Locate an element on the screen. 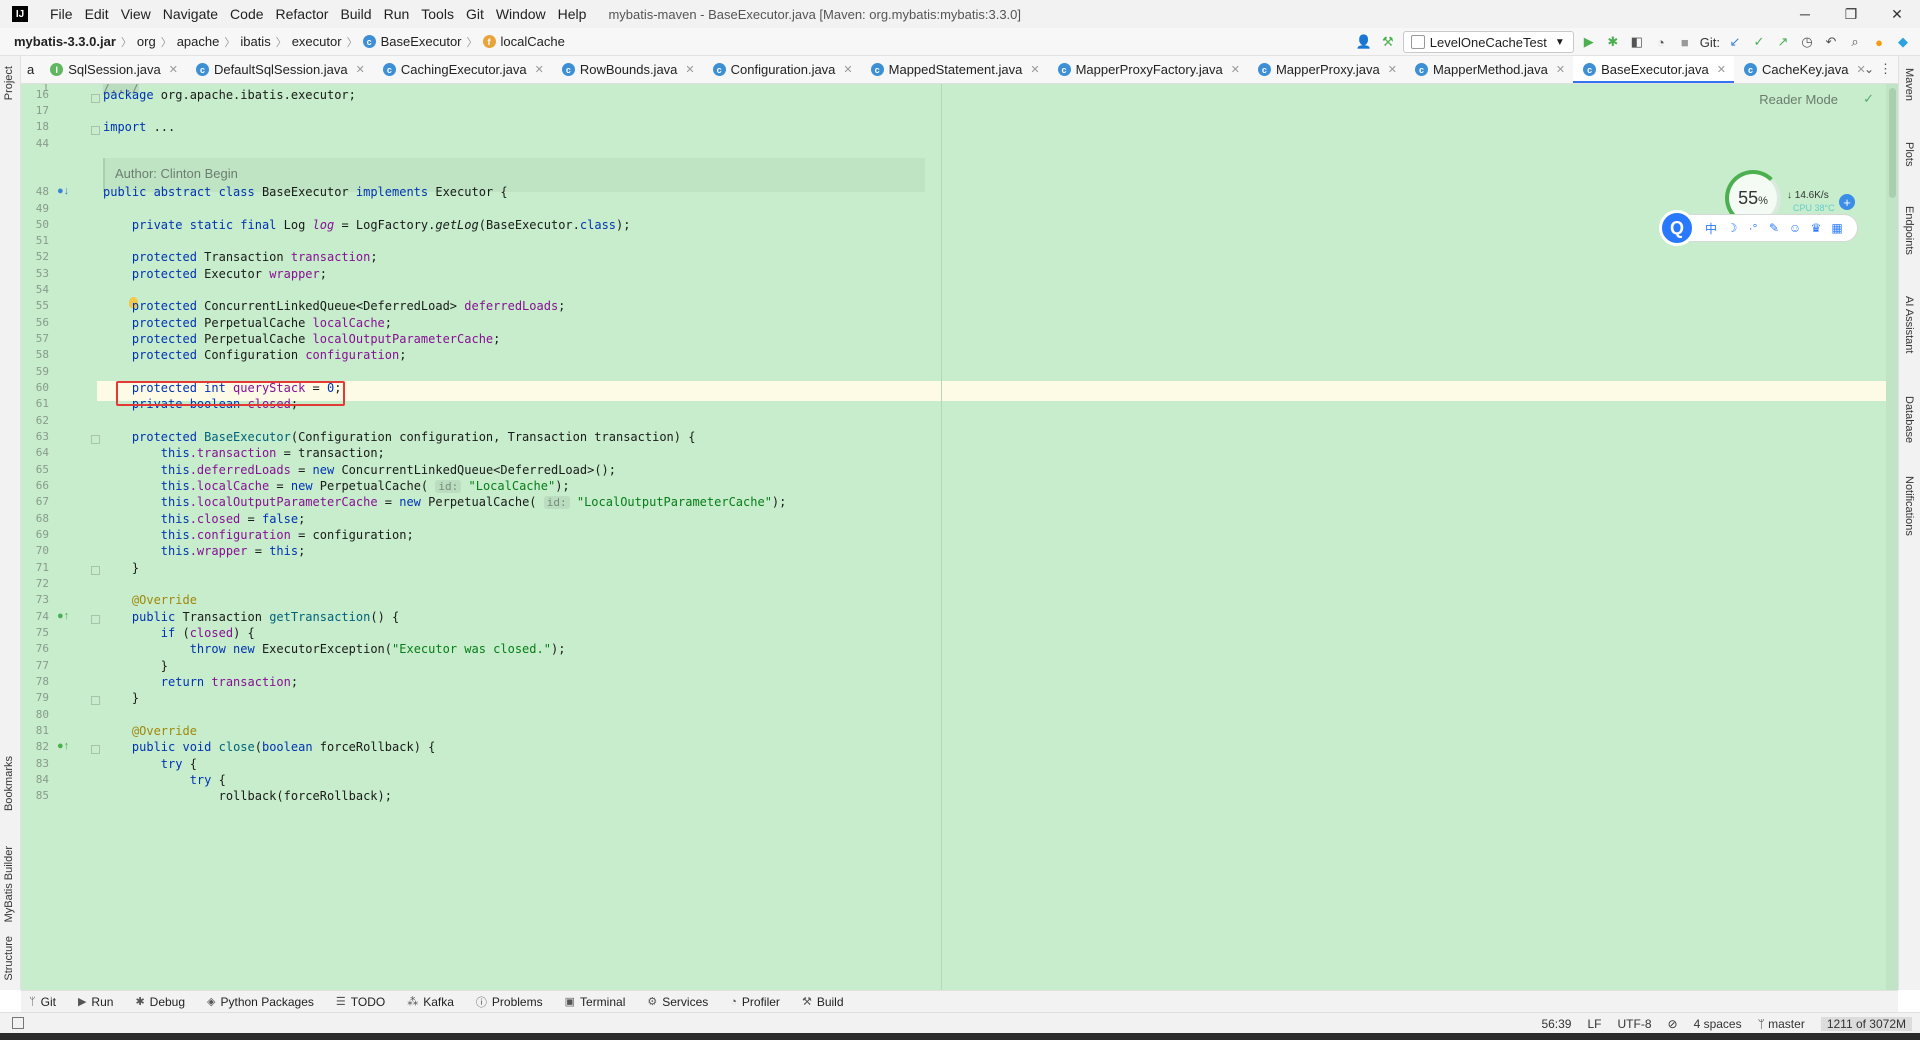 The width and height of the screenshot is (1920, 1040). file-encoding: UTF-8 is located at coordinates (1635, 1024).